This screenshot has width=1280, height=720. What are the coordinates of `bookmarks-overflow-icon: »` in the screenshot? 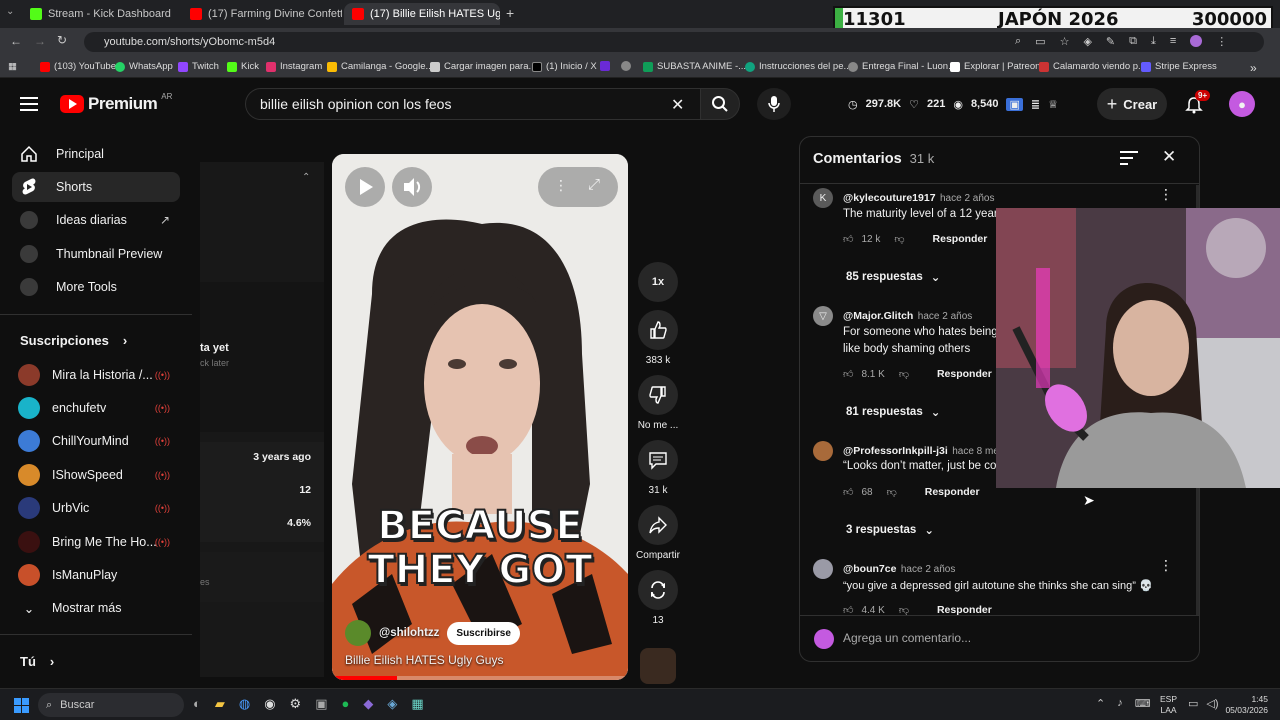 It's located at (1253, 68).